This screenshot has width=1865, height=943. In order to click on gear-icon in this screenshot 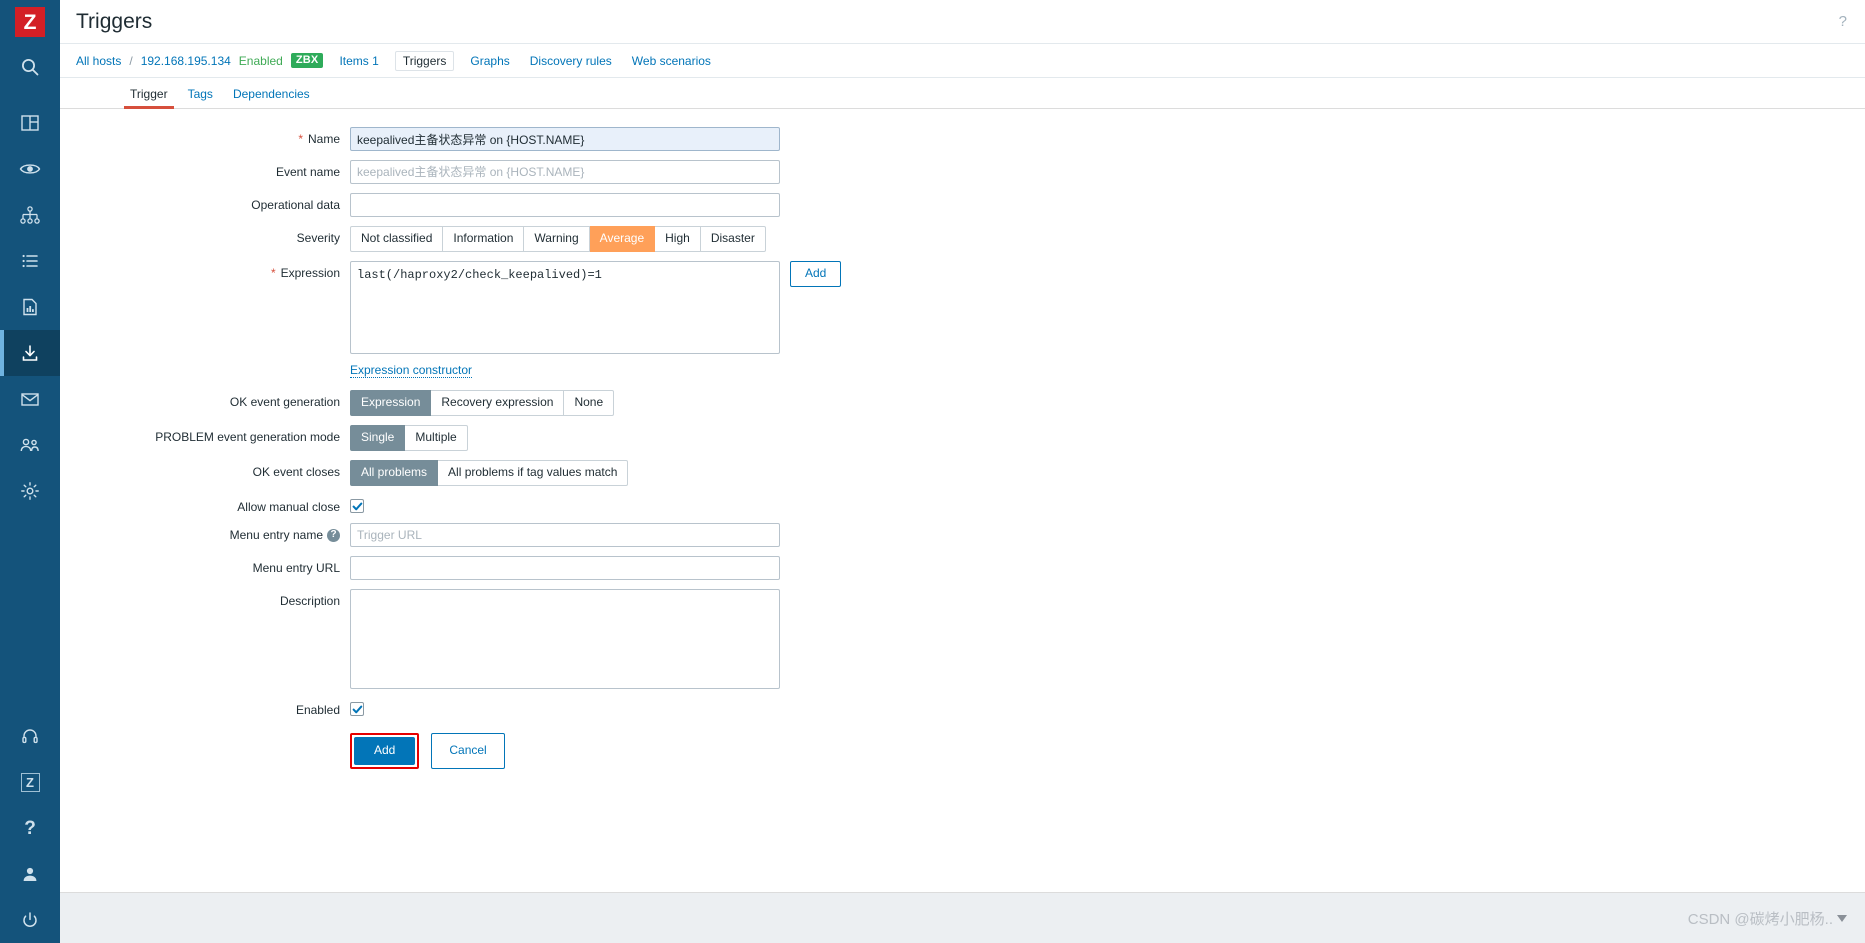, I will do `click(30, 491)`.